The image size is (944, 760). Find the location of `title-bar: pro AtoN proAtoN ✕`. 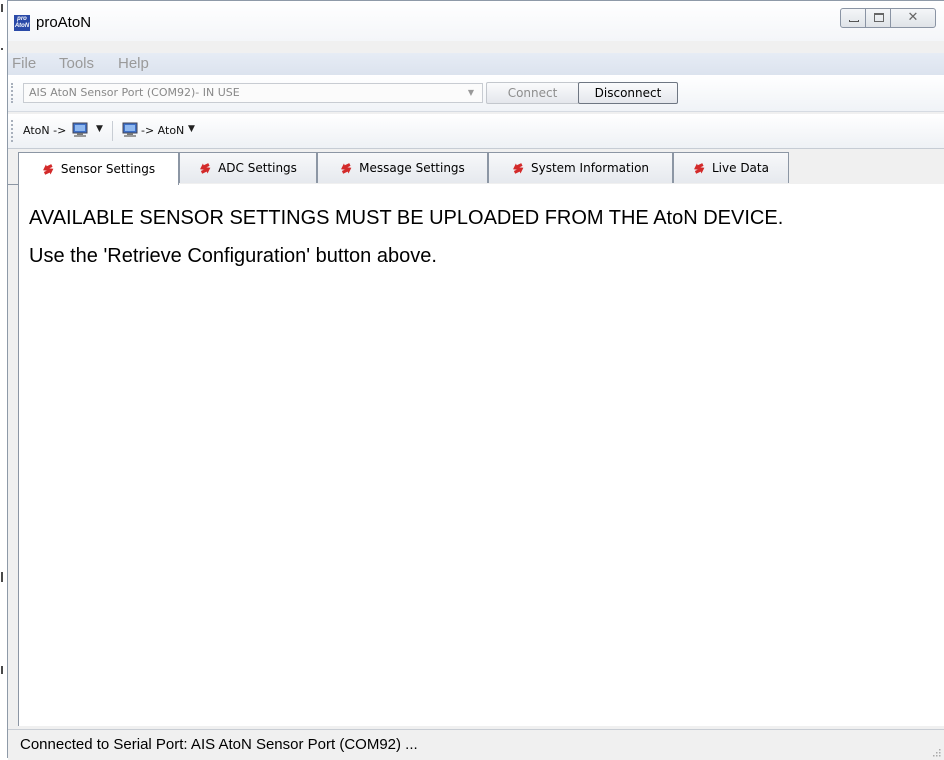

title-bar: pro AtoN proAtoN ✕ is located at coordinates (476, 21).